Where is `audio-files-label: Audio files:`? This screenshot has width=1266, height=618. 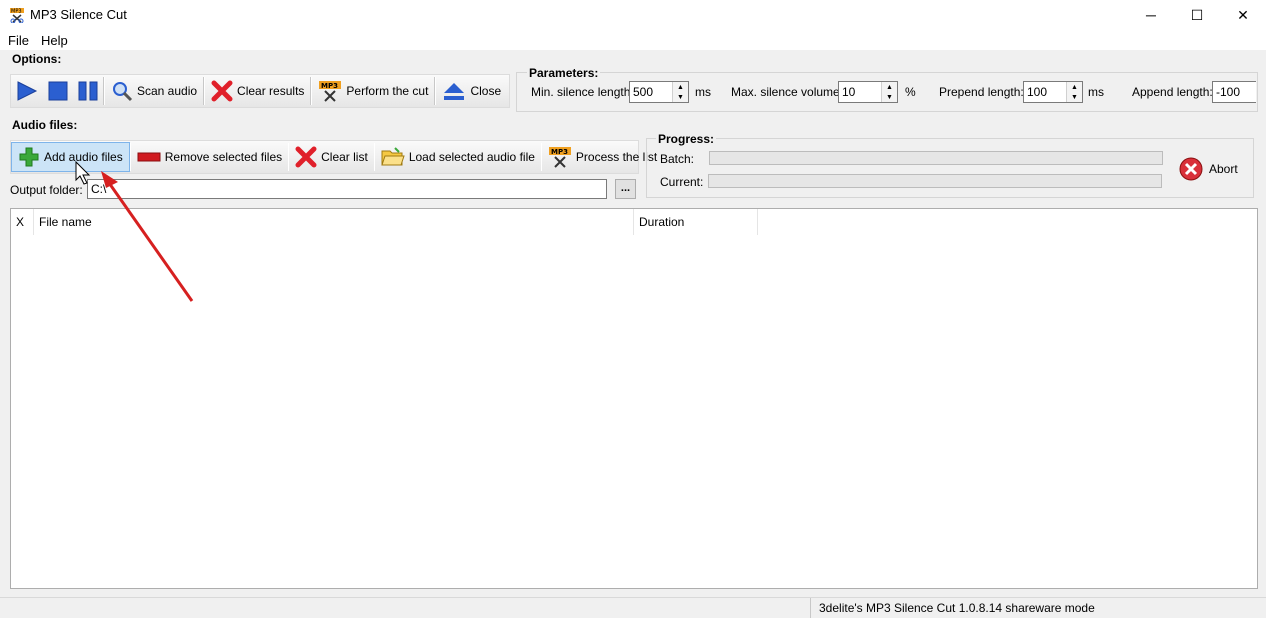
audio-files-label: Audio files: is located at coordinates (45, 125).